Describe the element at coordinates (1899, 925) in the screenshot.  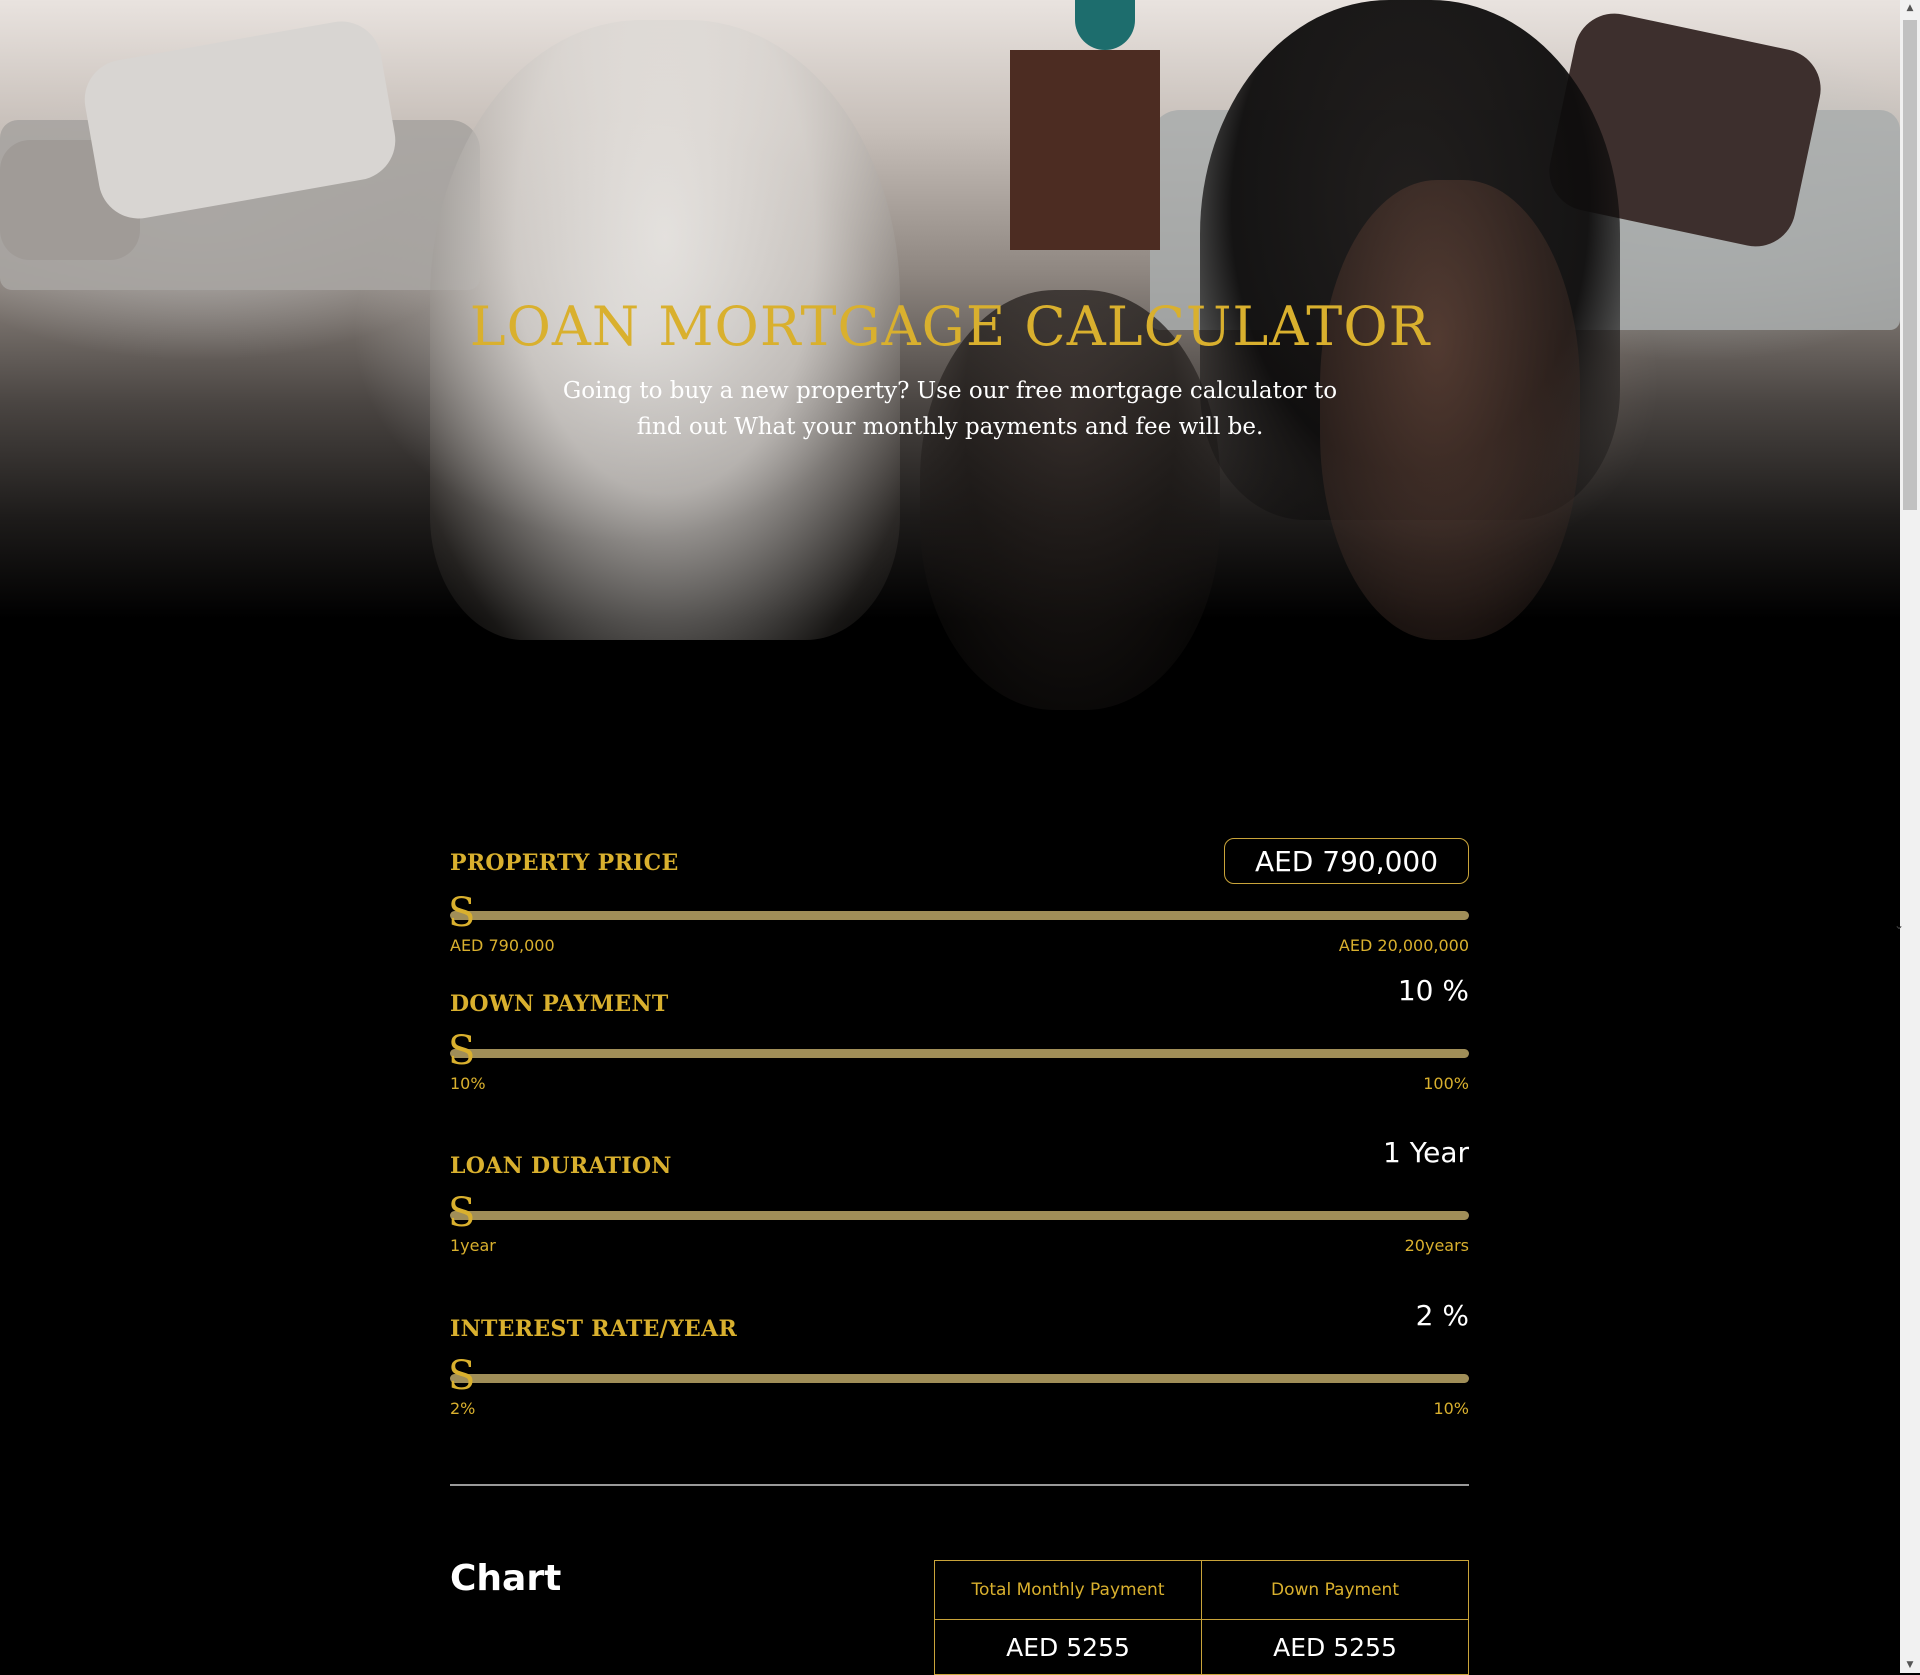
I see `chevron-down-icon: ⌄` at that location.